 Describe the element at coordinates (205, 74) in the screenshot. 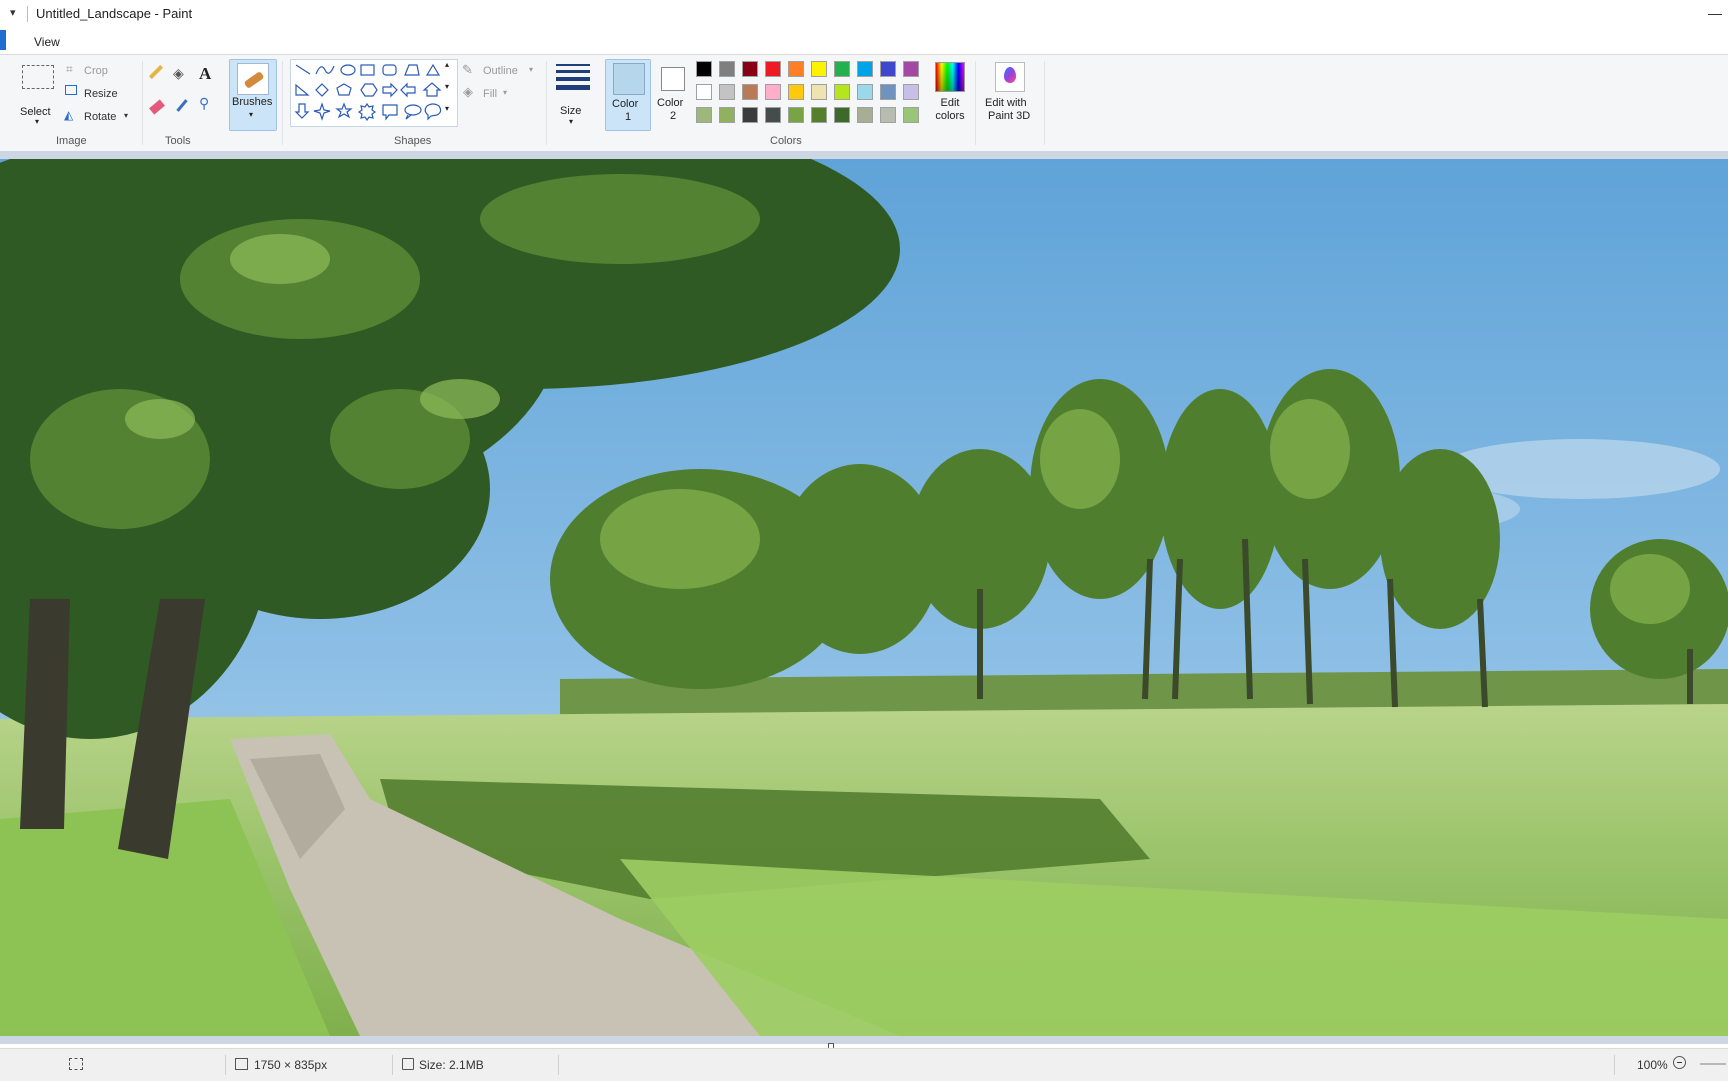

I see `text-icon: A` at that location.